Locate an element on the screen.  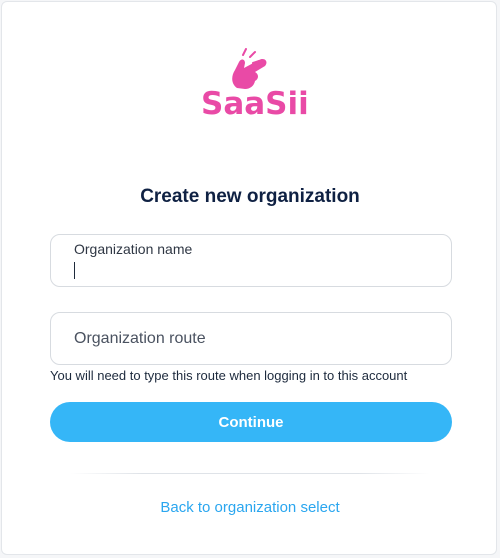
back-to-organization-select-link: Back to organization select is located at coordinates (250, 507).